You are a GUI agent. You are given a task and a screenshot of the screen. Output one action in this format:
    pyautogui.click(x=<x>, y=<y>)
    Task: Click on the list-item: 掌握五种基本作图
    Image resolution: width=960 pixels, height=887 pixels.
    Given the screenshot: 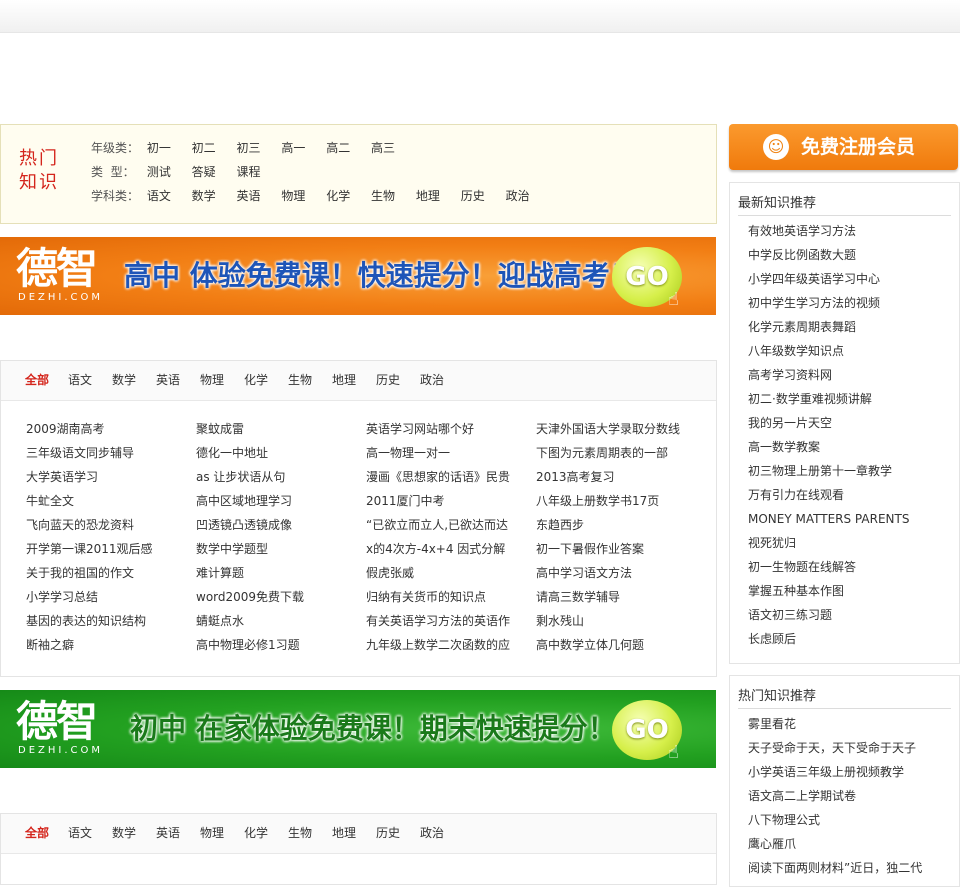 What is the action you would take?
    pyautogui.click(x=848, y=591)
    